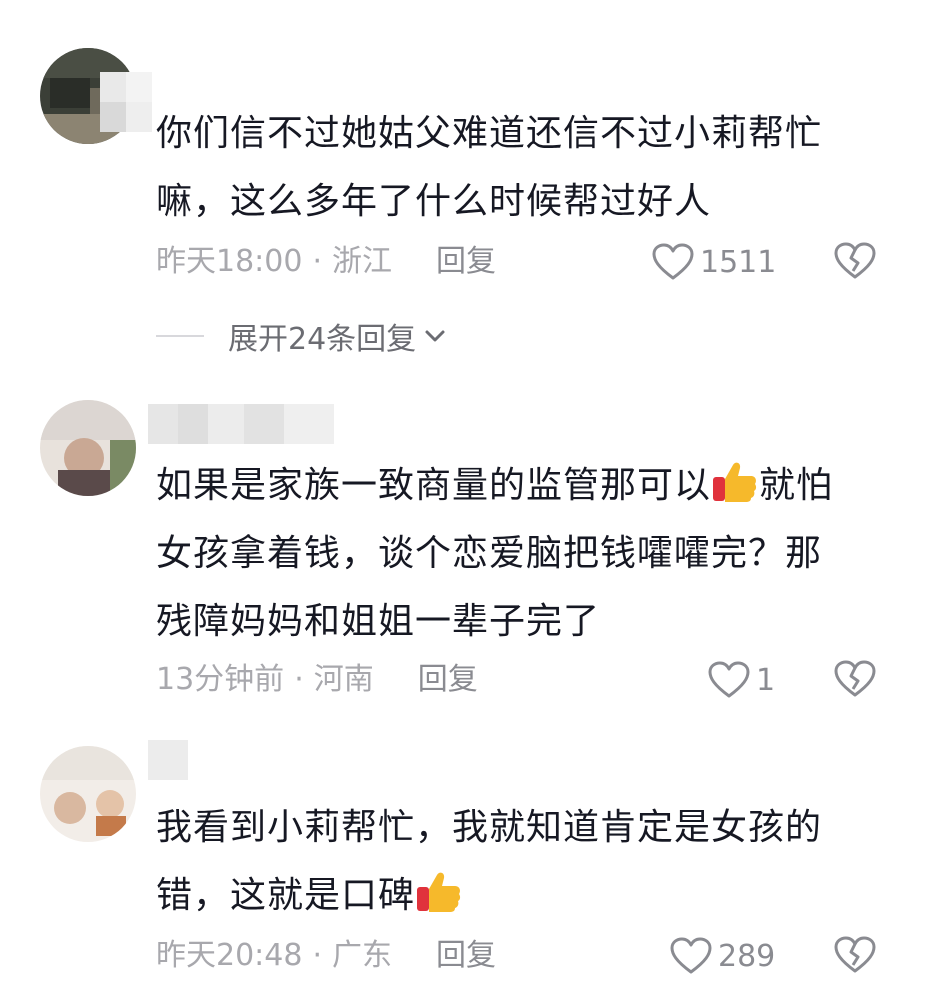 This screenshot has width=926, height=1007. Describe the element at coordinates (322, 339) in the screenshot. I see `expand-replies-label: 展开24条回复` at that location.